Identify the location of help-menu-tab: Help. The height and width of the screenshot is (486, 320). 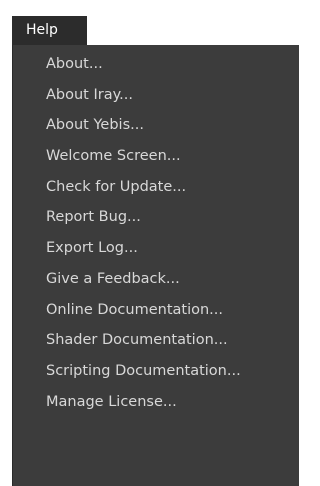
(49, 30).